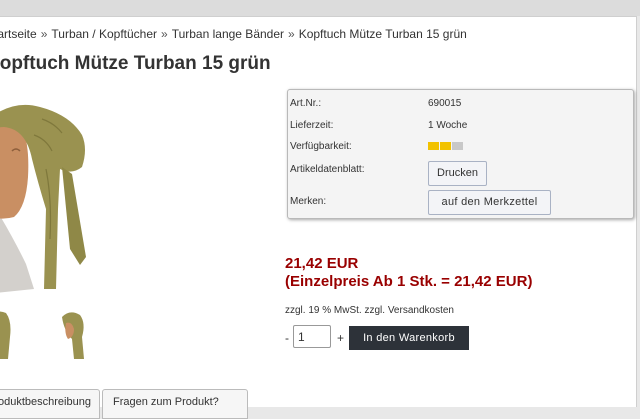 The image size is (640, 419). What do you see at coordinates (74, 216) in the screenshot?
I see `turban-band` at bounding box center [74, 216].